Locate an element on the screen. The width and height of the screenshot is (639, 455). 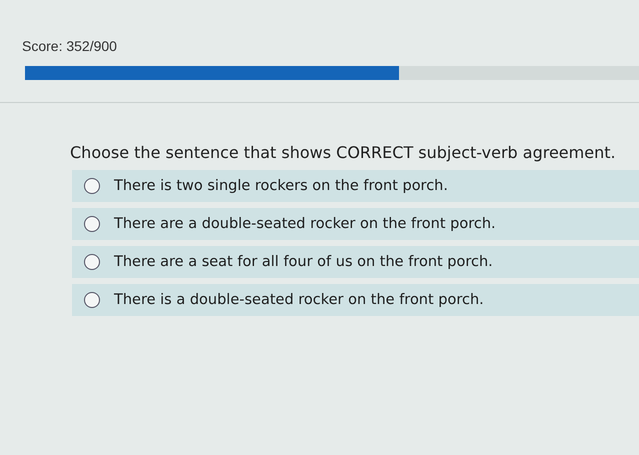
answer-label: There is a double-seated rocker on the front porch. is located at coordinates (299, 300).